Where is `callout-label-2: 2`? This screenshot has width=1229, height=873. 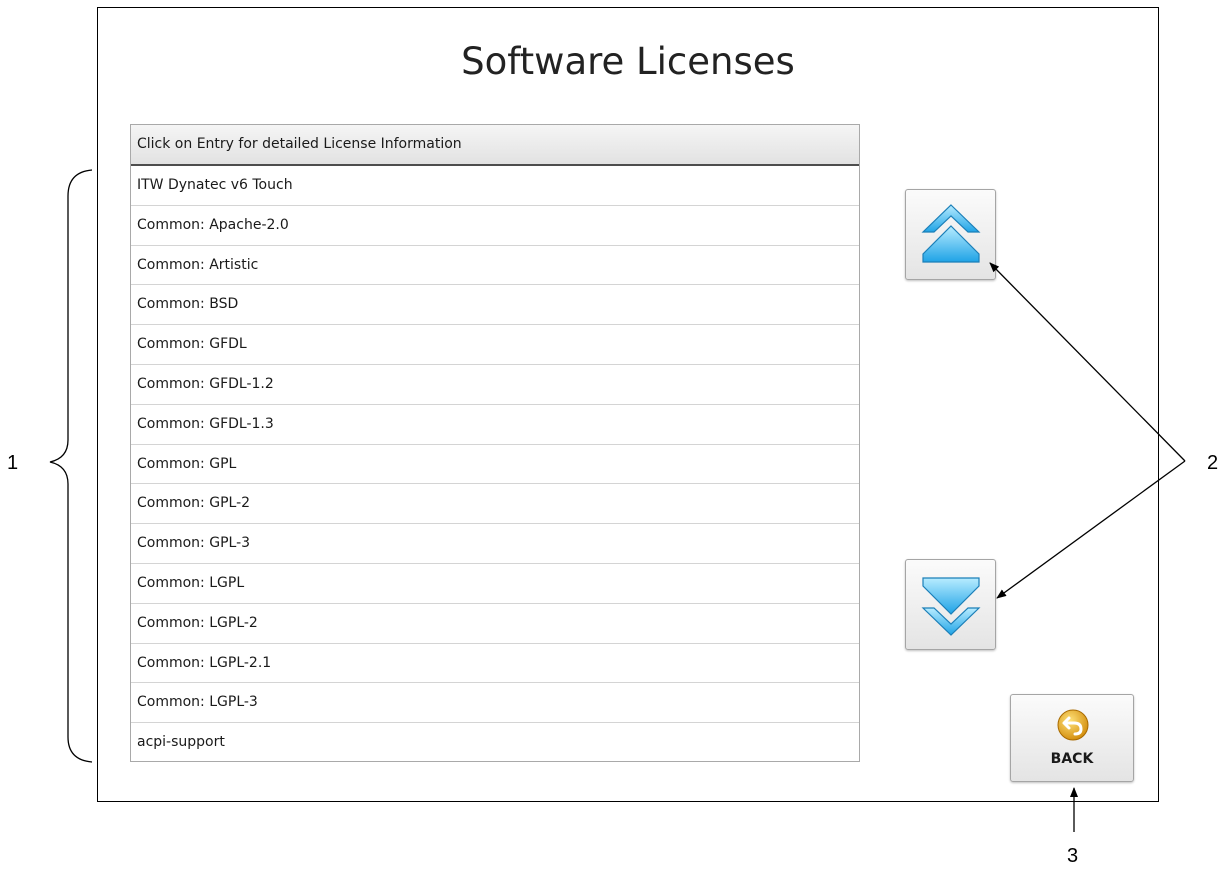
callout-label-2: 2 is located at coordinates (1213, 463).